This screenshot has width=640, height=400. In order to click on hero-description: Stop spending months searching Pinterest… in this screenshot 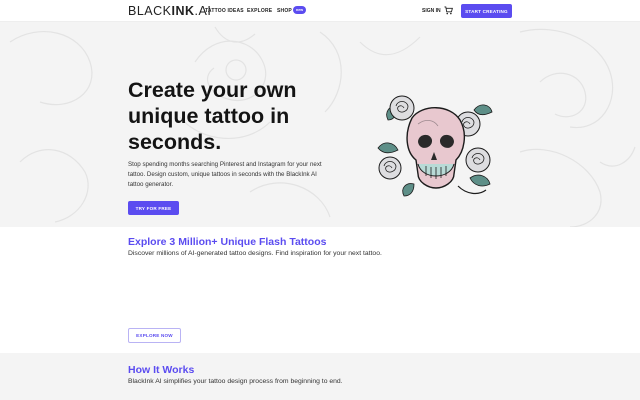, I will do `click(239, 175)`.